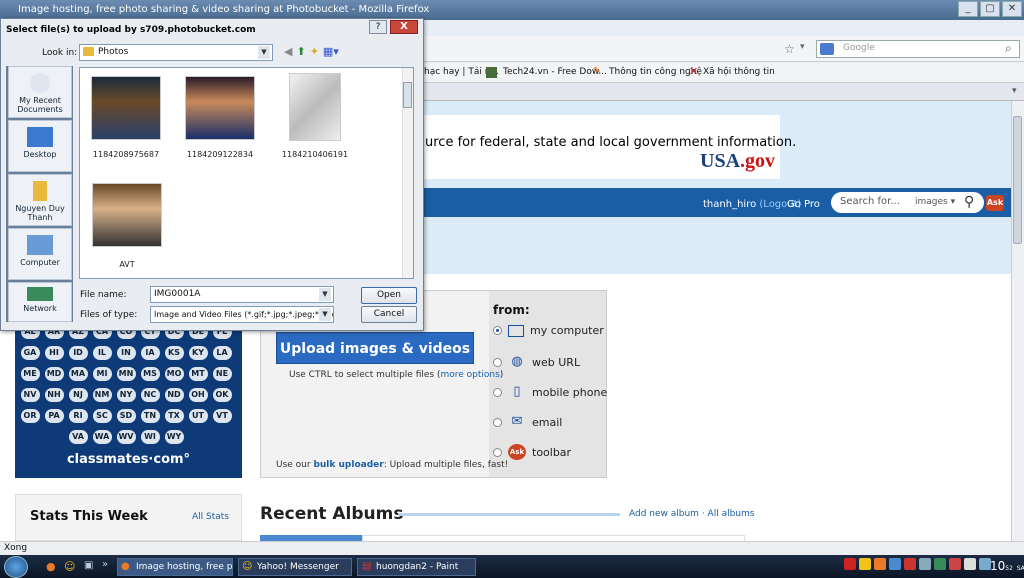 Image resolution: width=1024 pixels, height=578 pixels. I want to click on state-badge: IL, so click(102, 353).